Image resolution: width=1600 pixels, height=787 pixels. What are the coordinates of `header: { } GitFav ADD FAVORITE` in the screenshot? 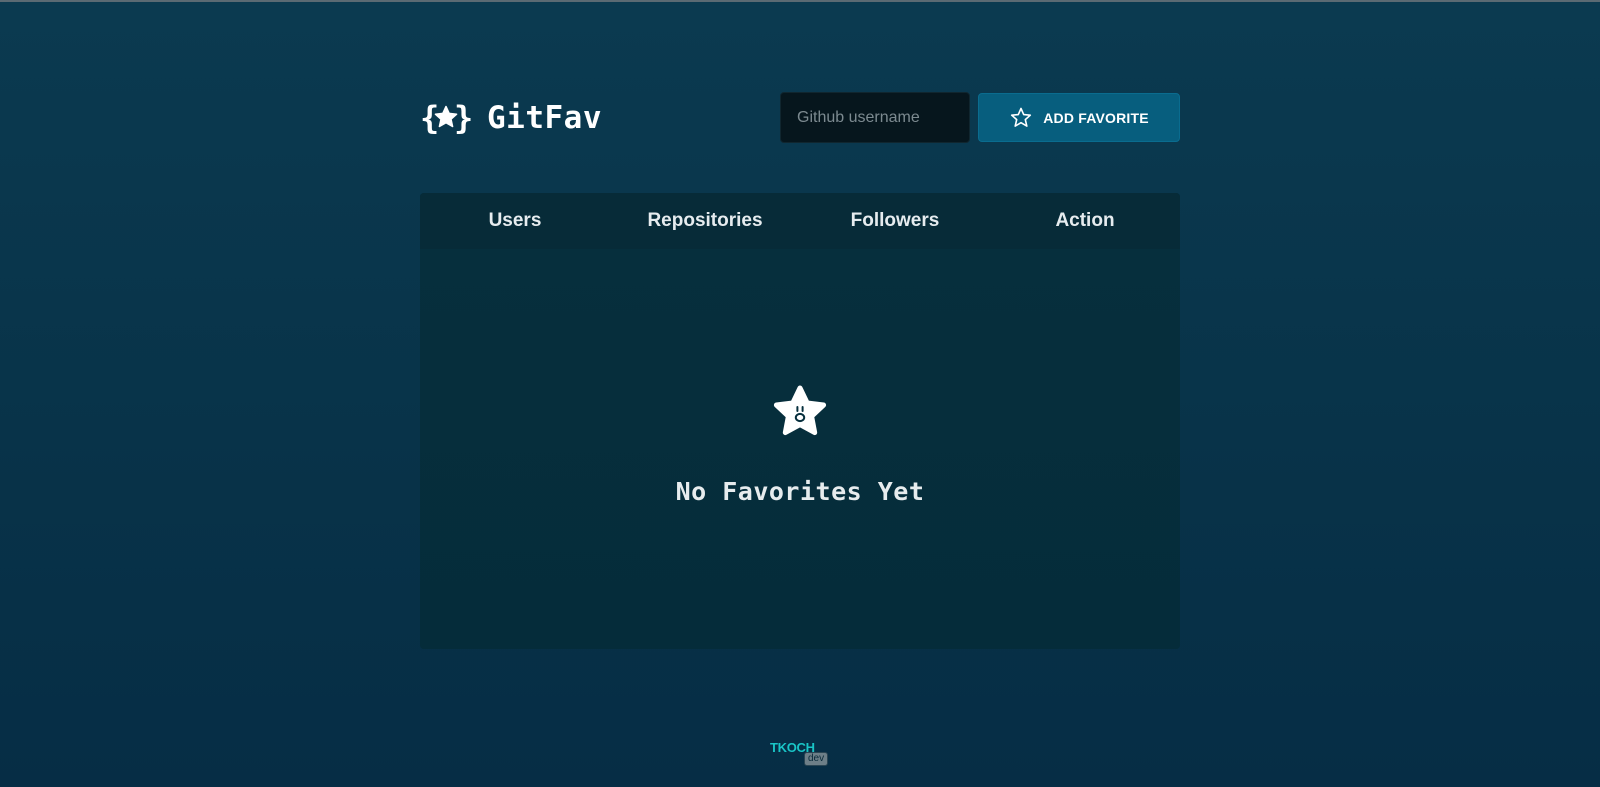 It's located at (800, 117).